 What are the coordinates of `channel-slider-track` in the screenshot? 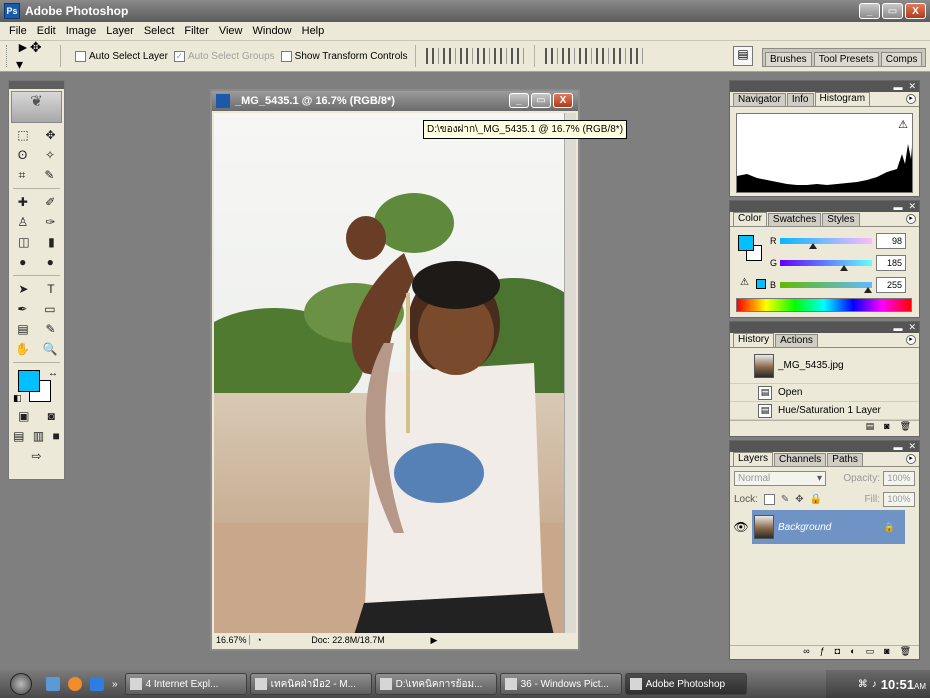 It's located at (826, 243).